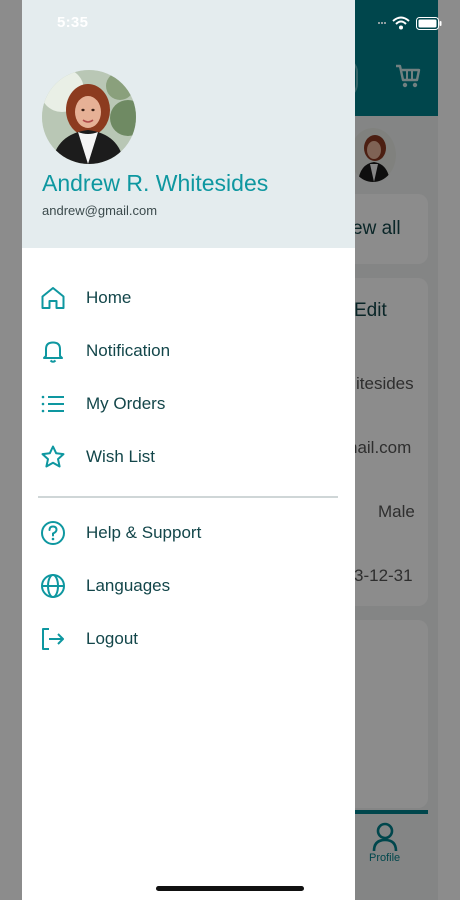  What do you see at coordinates (188, 586) in the screenshot?
I see `menu-item-languages: Languages` at bounding box center [188, 586].